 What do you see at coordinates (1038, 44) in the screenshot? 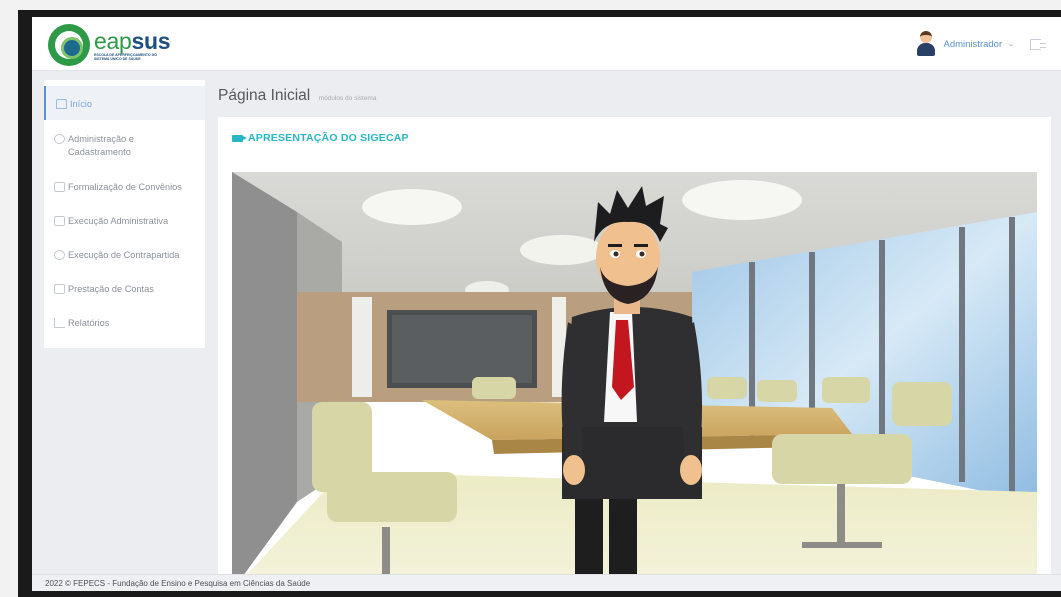
I see `logout-icon` at bounding box center [1038, 44].